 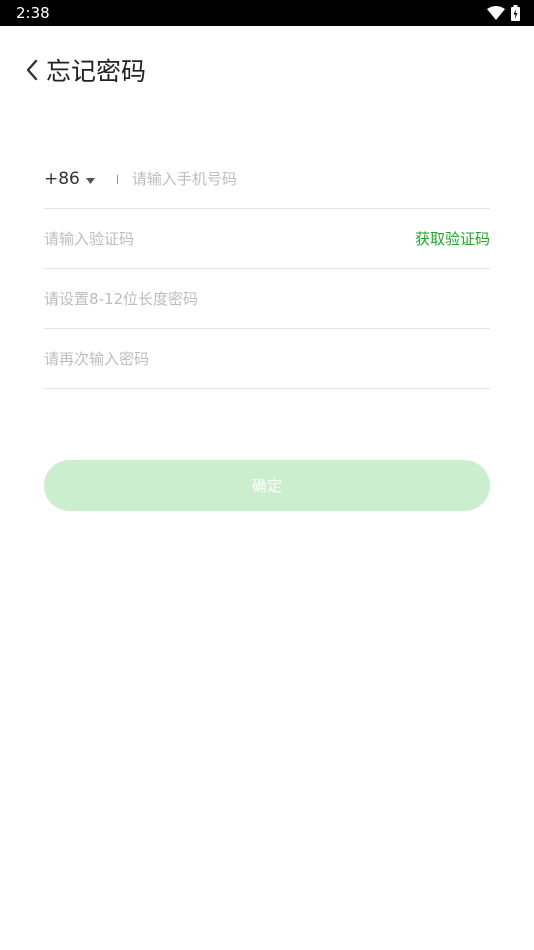 What do you see at coordinates (267, 13) in the screenshot?
I see `status-bar: 2:38` at bounding box center [267, 13].